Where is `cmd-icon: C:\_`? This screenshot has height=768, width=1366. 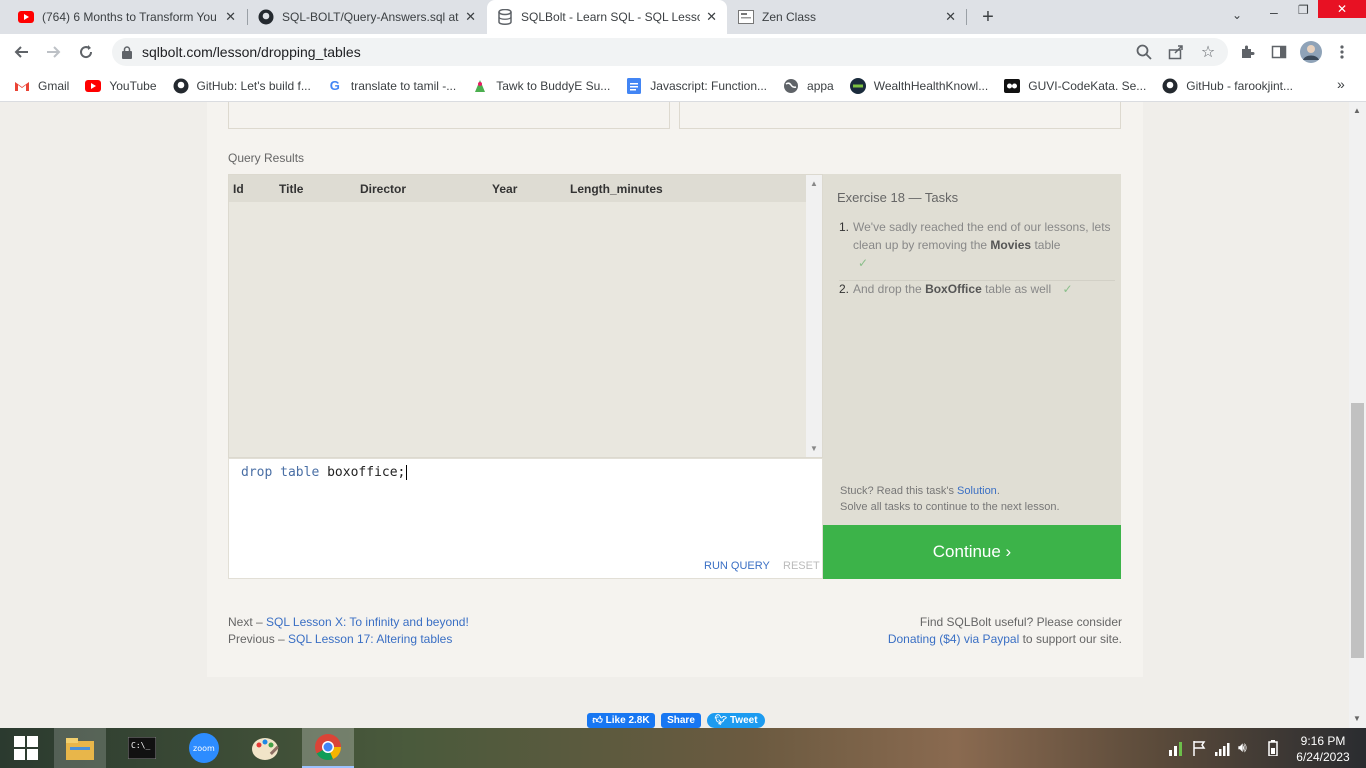 cmd-icon: C:\_ is located at coordinates (142, 748).